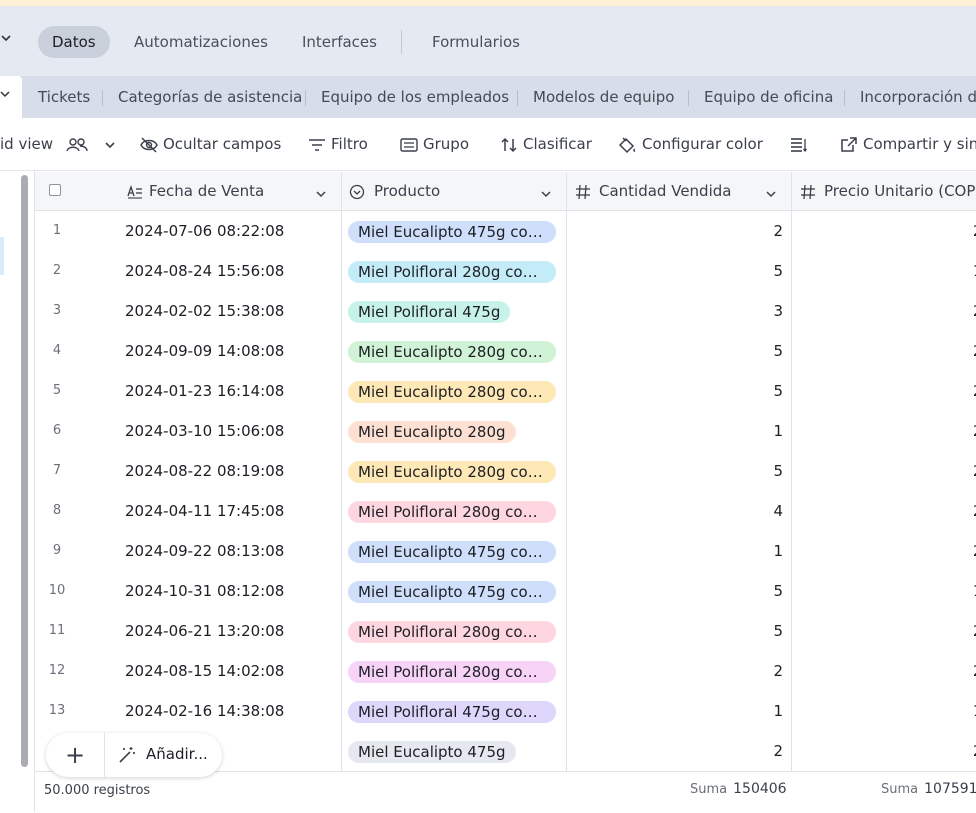 The width and height of the screenshot is (976, 813). Describe the element at coordinates (884, 391) in the screenshot. I see `cell-precio: 22` at that location.